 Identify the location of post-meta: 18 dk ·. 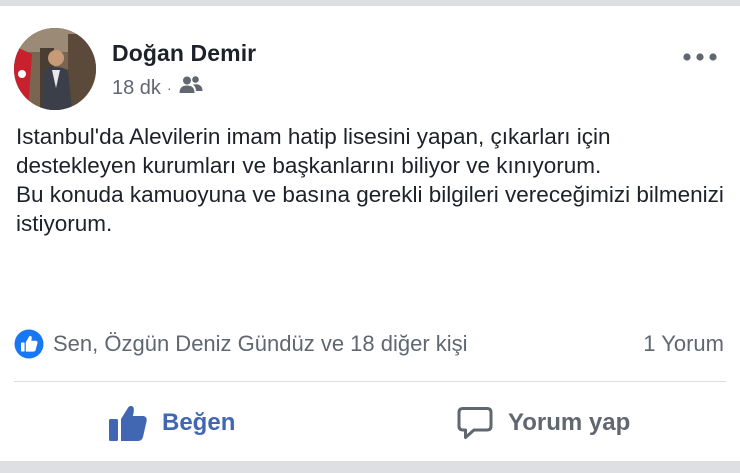
(157, 88).